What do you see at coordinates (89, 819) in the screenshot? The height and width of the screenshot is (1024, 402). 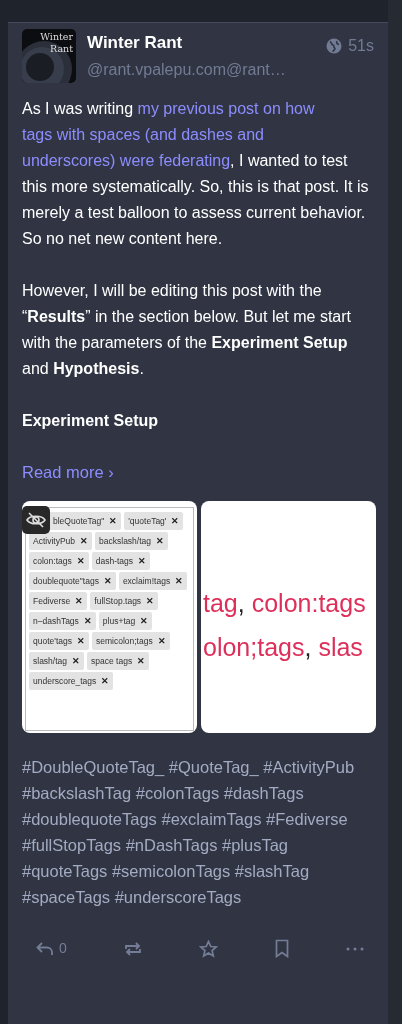 I see `hashtag-link: #doublequoteTags` at bounding box center [89, 819].